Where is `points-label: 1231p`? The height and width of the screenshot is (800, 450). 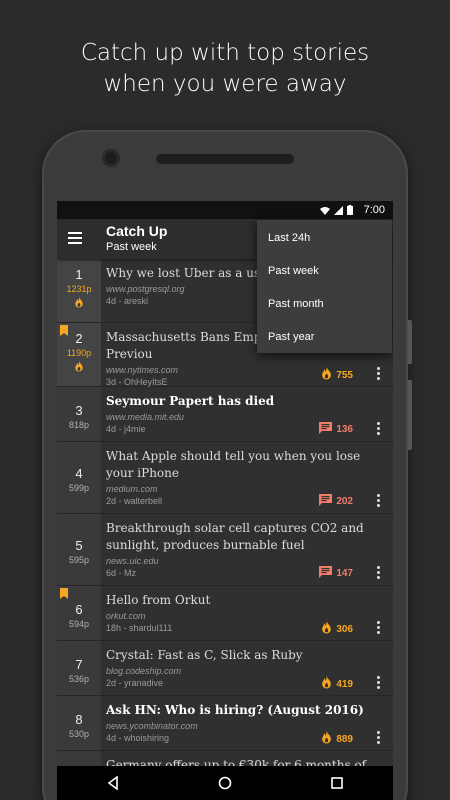 points-label: 1231p is located at coordinates (79, 289).